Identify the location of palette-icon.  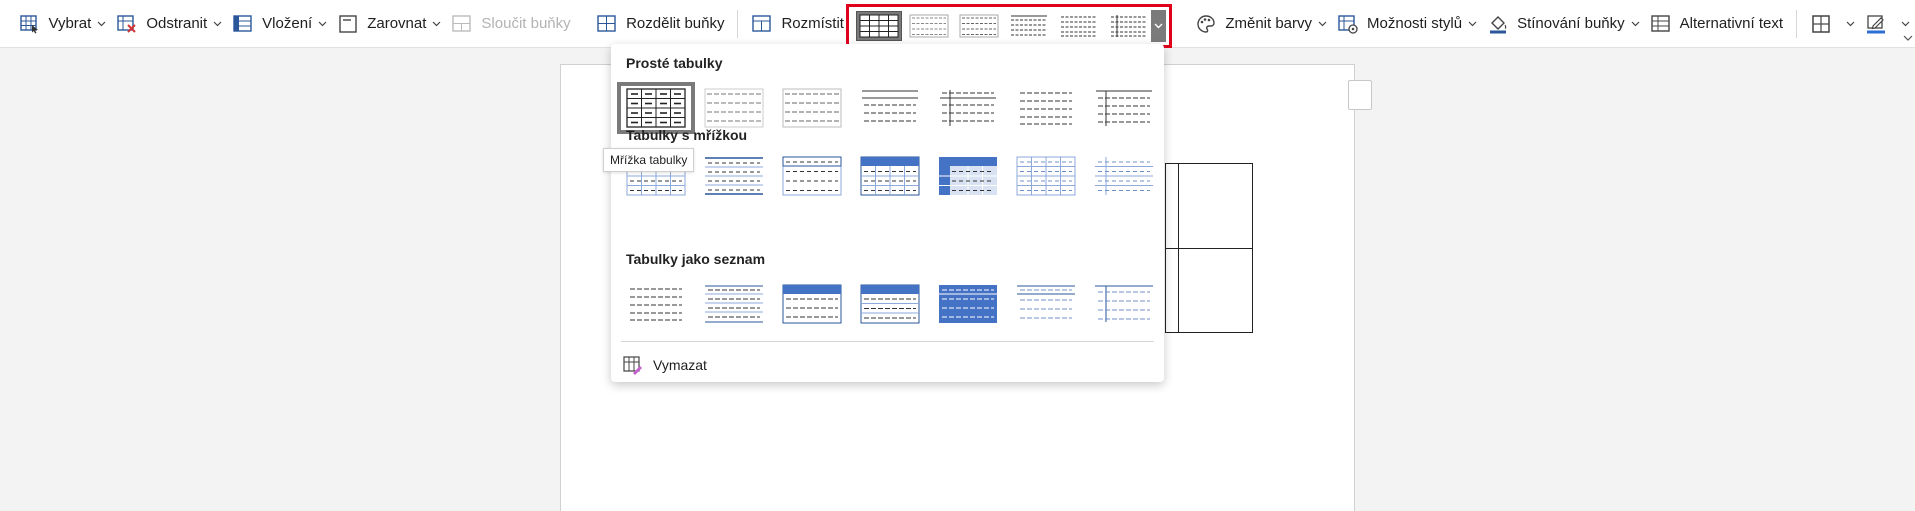
(1206, 24).